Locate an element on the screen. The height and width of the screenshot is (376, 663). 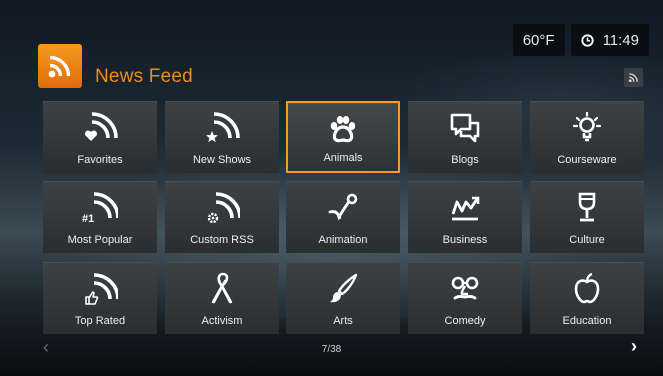
clock: 11:49 is located at coordinates (609, 40).